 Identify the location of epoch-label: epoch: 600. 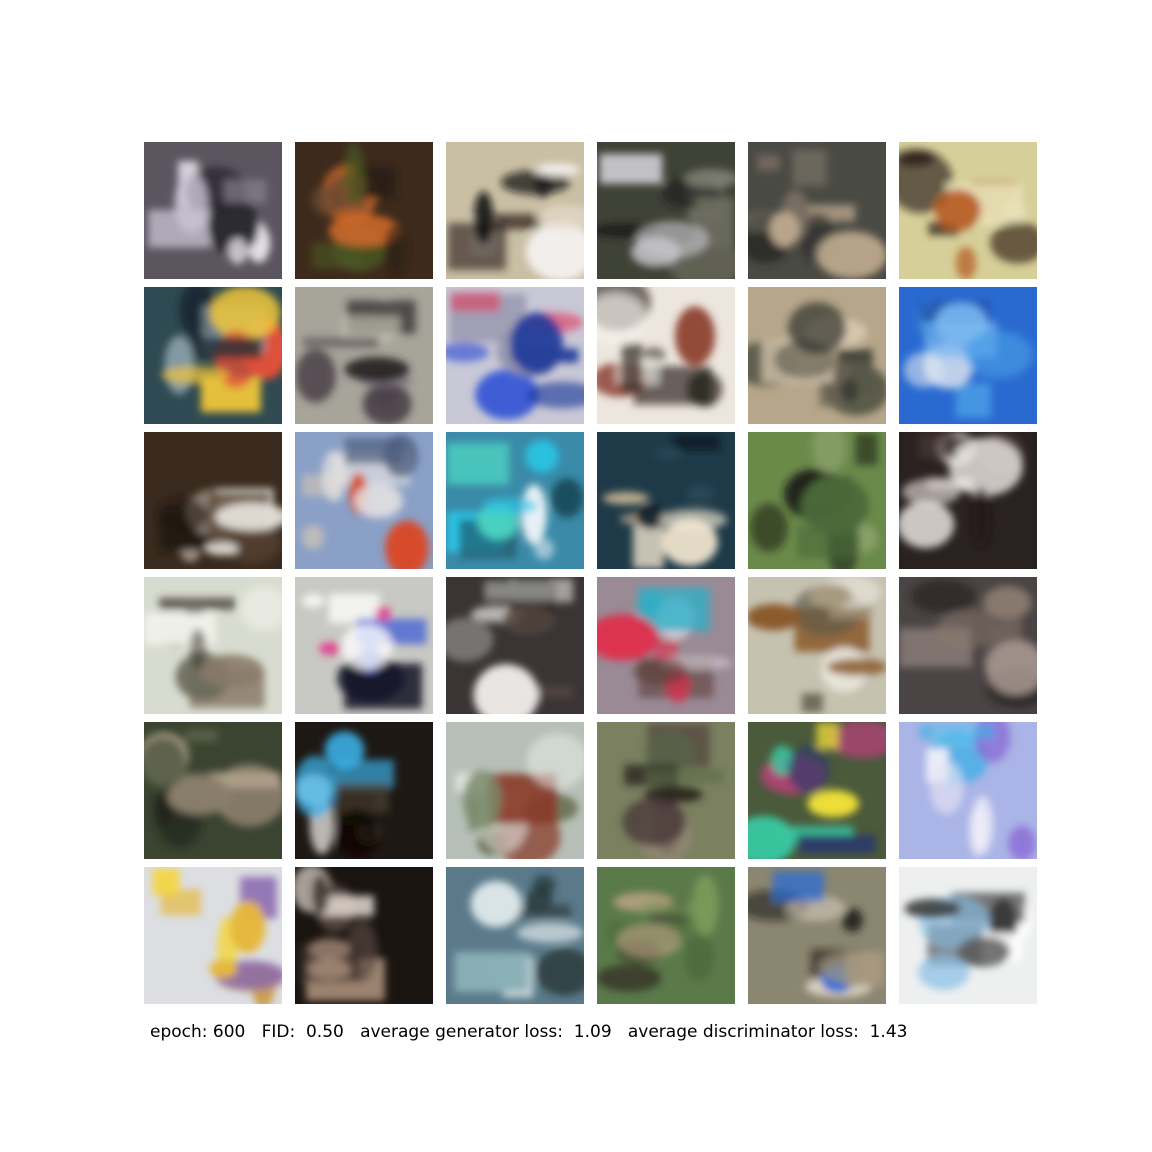
(198, 1032).